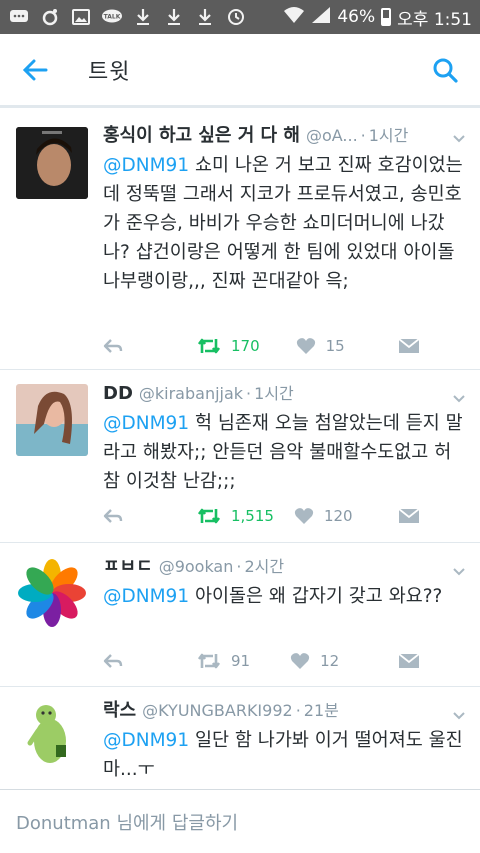  Describe the element at coordinates (338, 516) in the screenshot. I see `like-count: 120` at that location.